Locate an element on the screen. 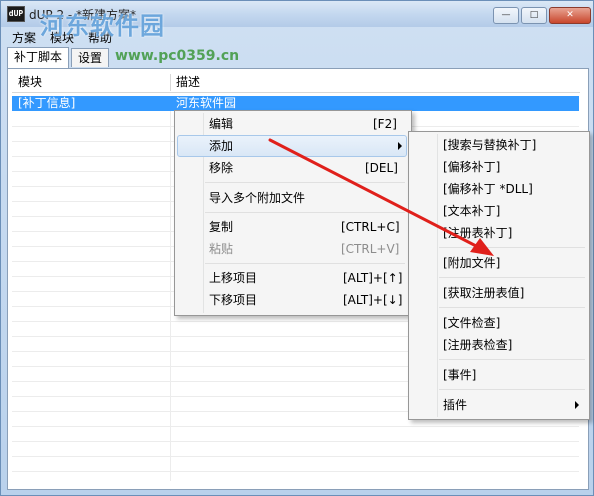 The height and width of the screenshot is (496, 594). tab-patch-script: 补丁脚本 is located at coordinates (38, 57).